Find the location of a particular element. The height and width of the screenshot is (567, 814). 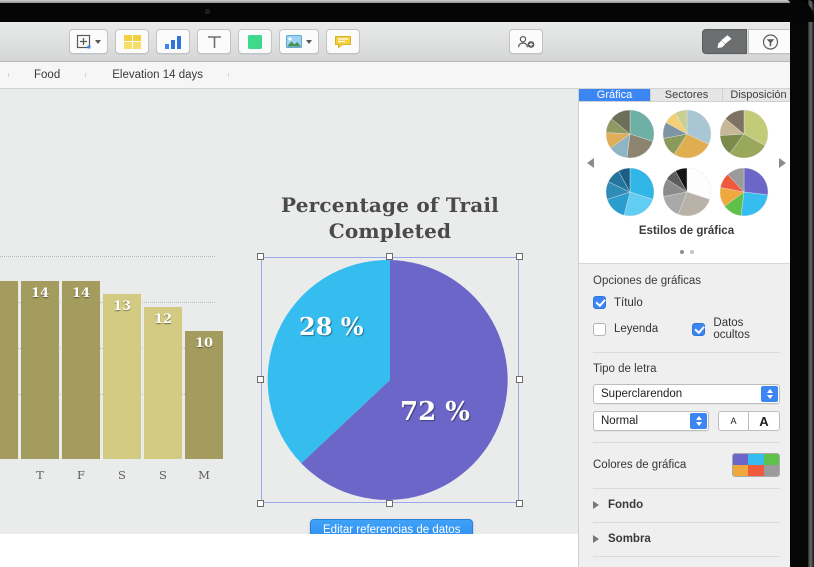

webcam-icon is located at coordinates (207, 11).